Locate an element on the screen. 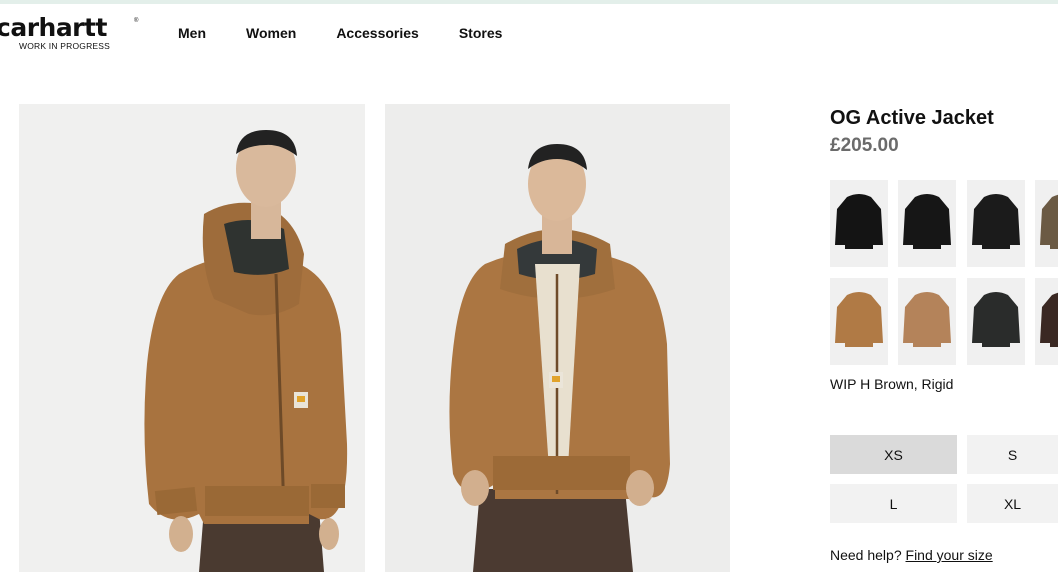 This screenshot has width=1058, height=572. brand-wordmark: carhartt is located at coordinates (53, 27).